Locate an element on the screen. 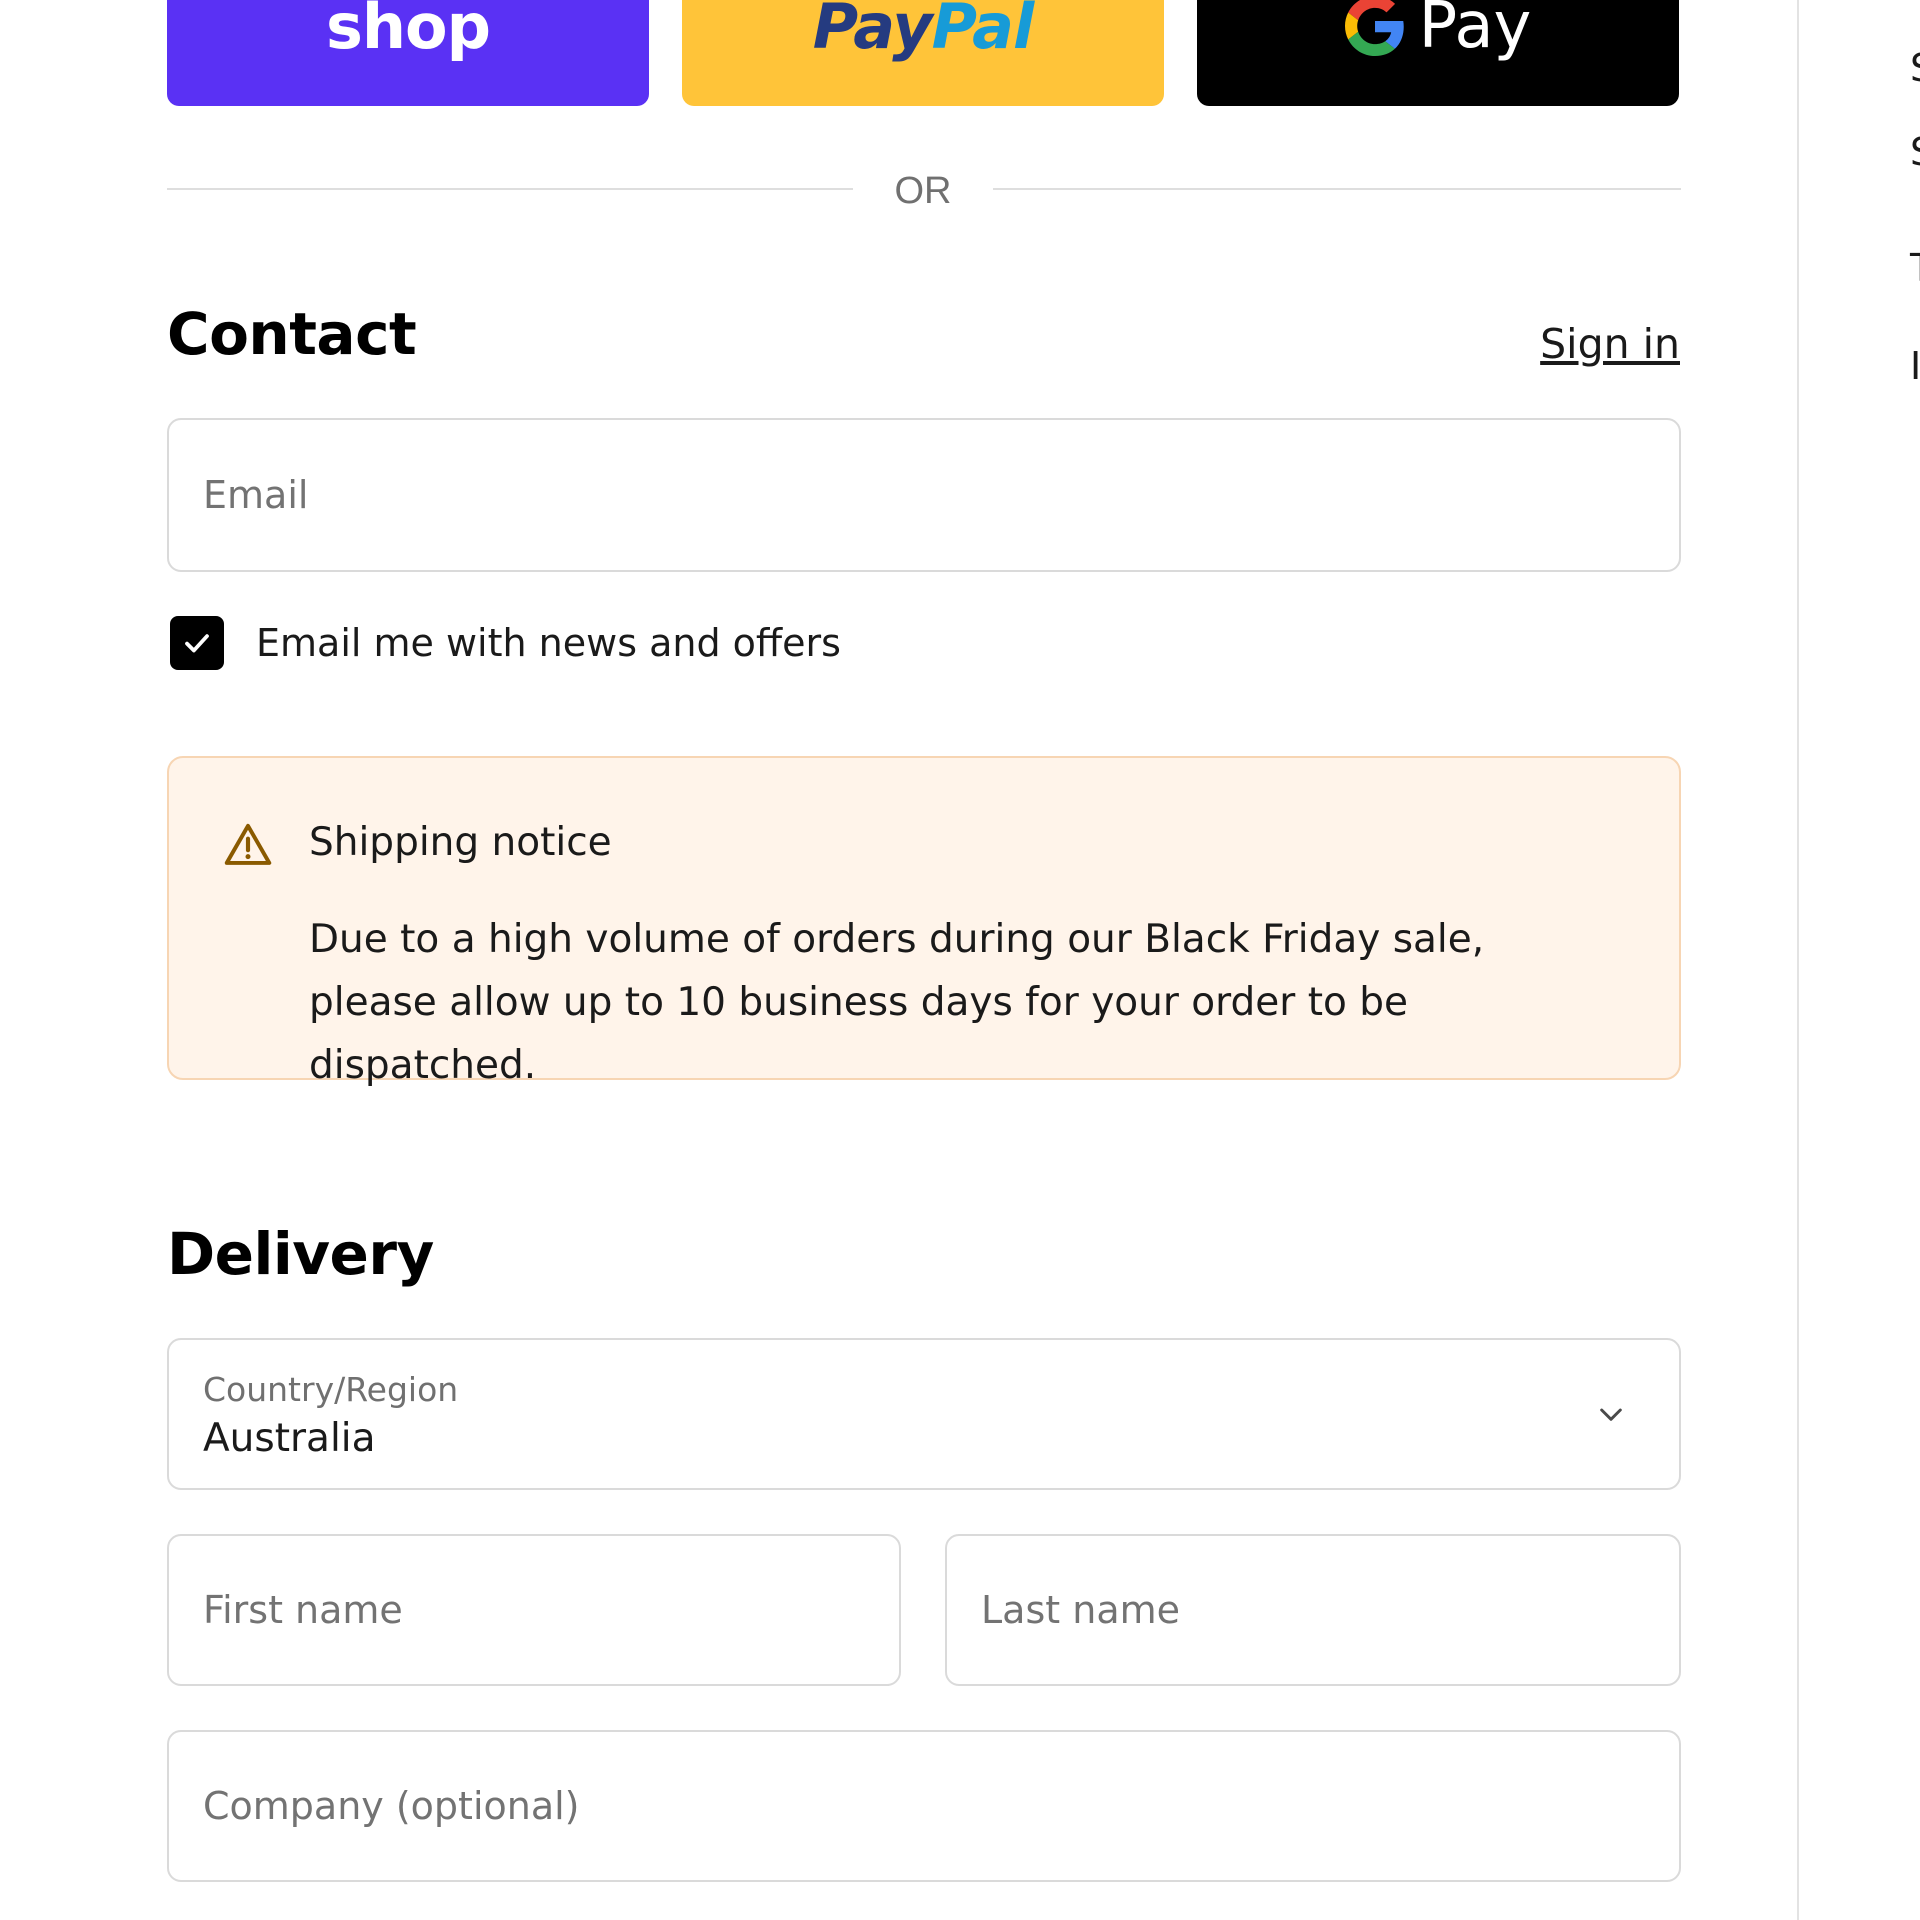 The image size is (1920, 1920). sign-in-link: Sign in is located at coordinates (1610, 344).